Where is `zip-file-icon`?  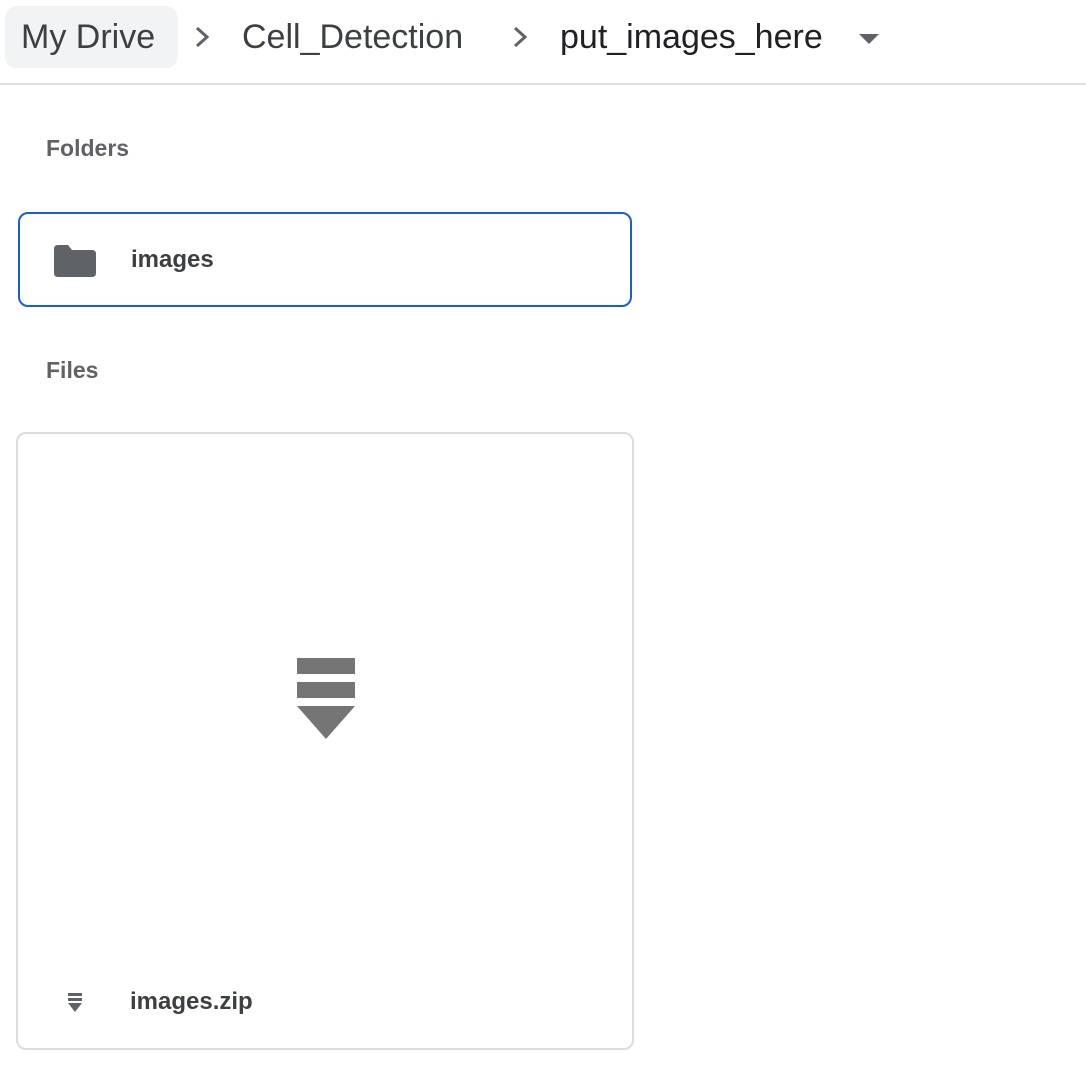 zip-file-icon is located at coordinates (75, 1002).